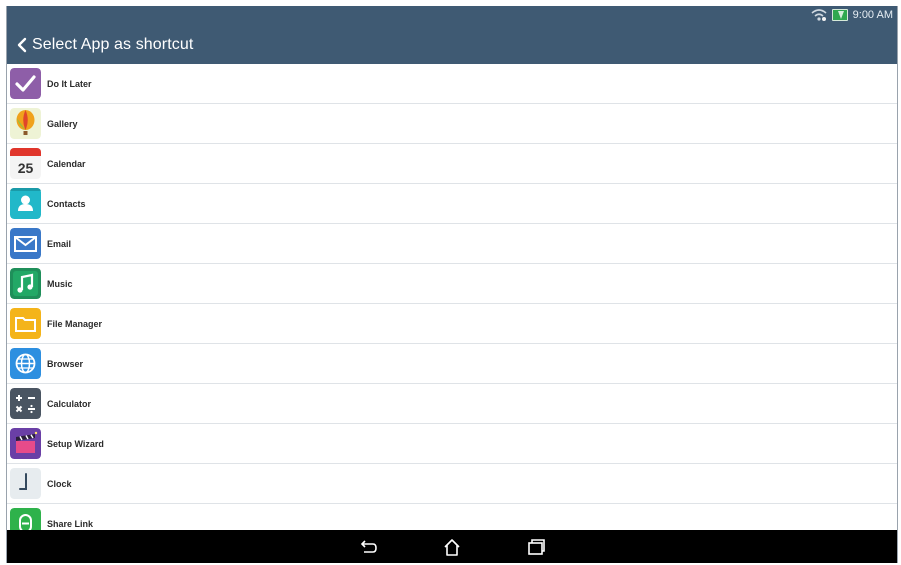  What do you see at coordinates (536, 547) in the screenshot?
I see `nav-recents-icon` at bounding box center [536, 547].